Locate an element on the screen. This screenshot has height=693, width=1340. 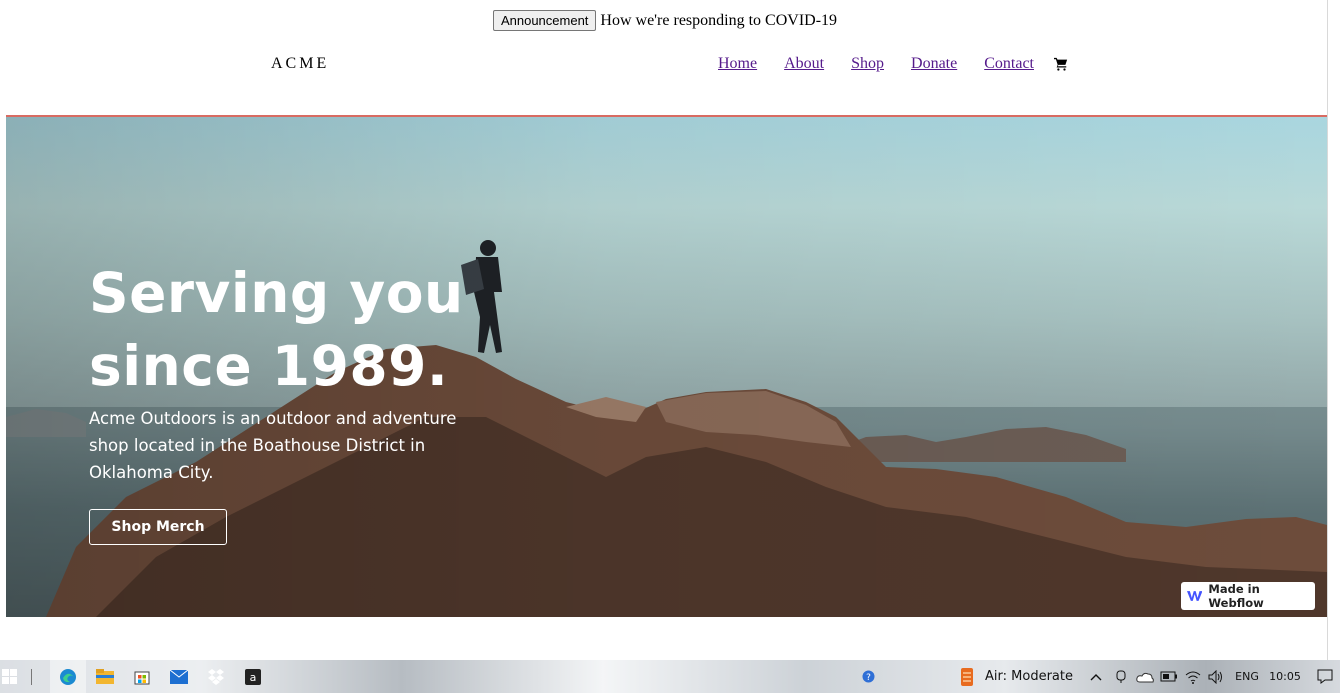
shop-merch-button: Shop Merch is located at coordinates (158, 527).